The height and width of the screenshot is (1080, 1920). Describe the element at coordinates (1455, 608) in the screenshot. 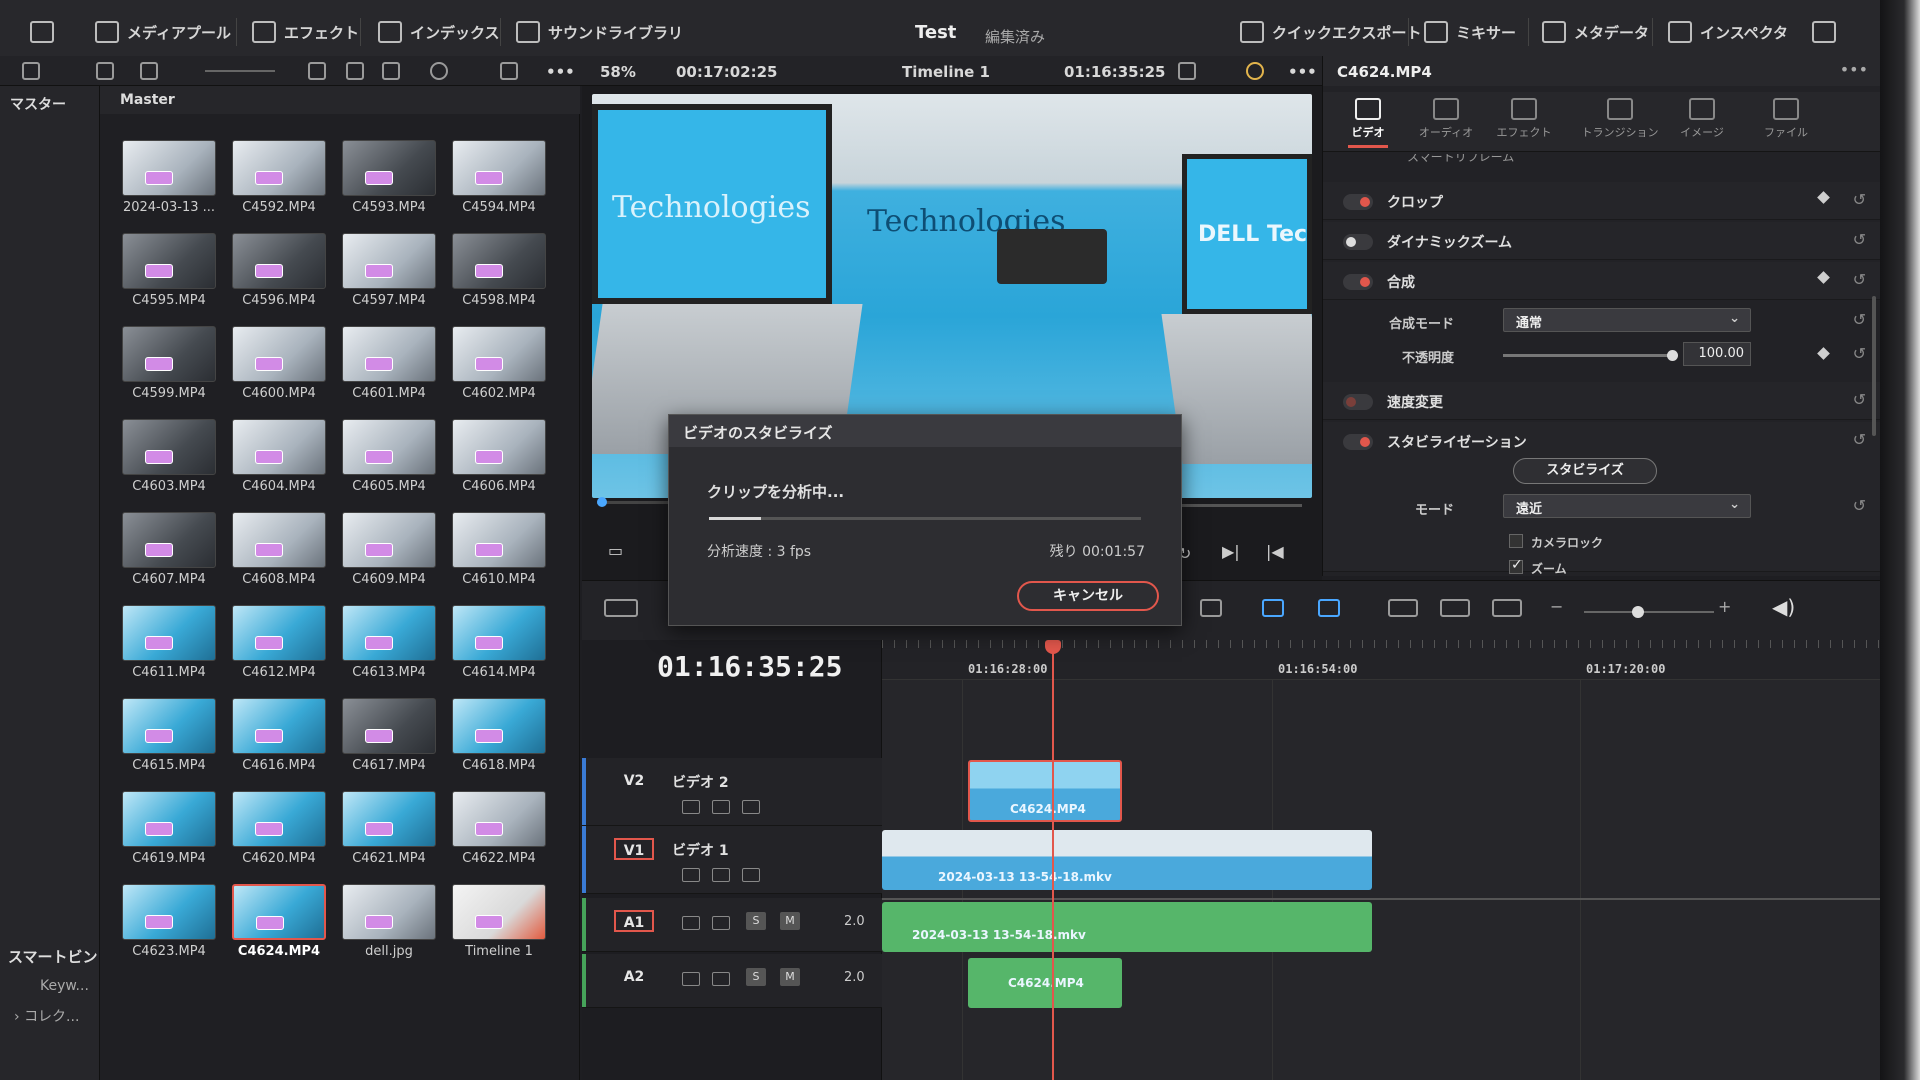

I see `zoom-detail-icon` at that location.